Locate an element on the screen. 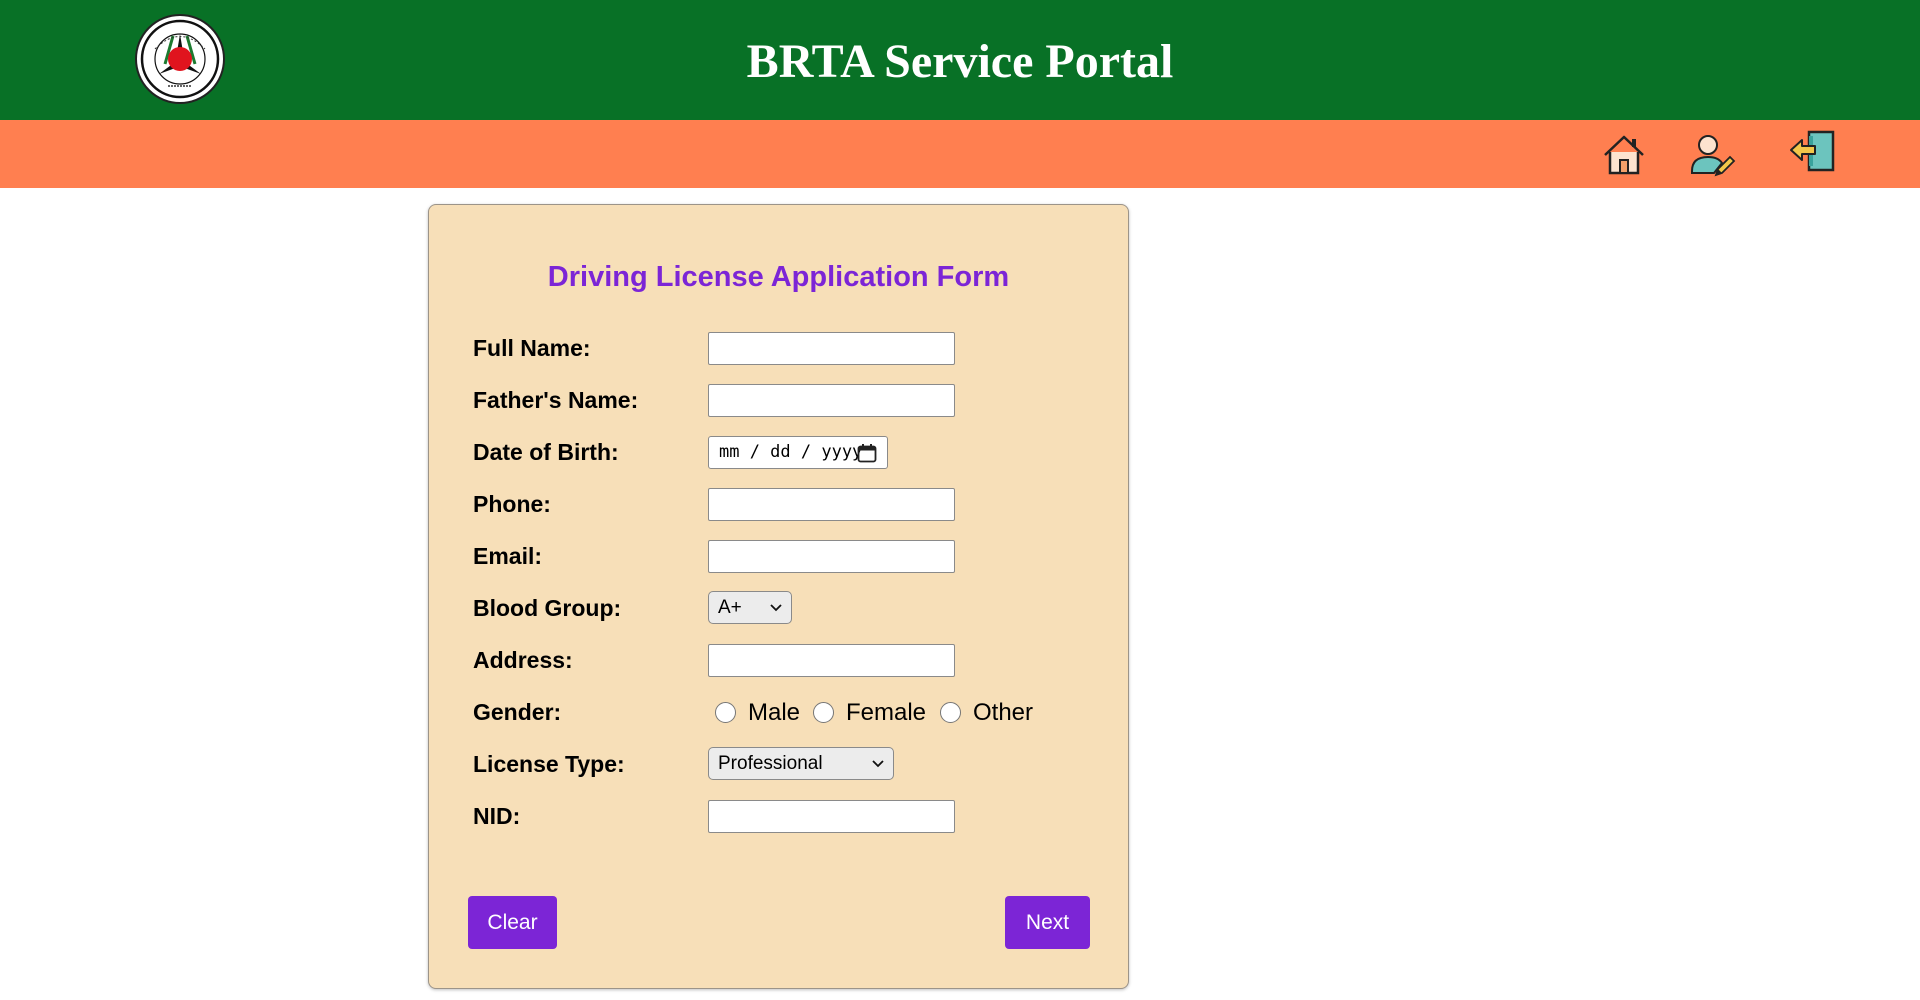  license-type-select: Professional is located at coordinates (801, 763).